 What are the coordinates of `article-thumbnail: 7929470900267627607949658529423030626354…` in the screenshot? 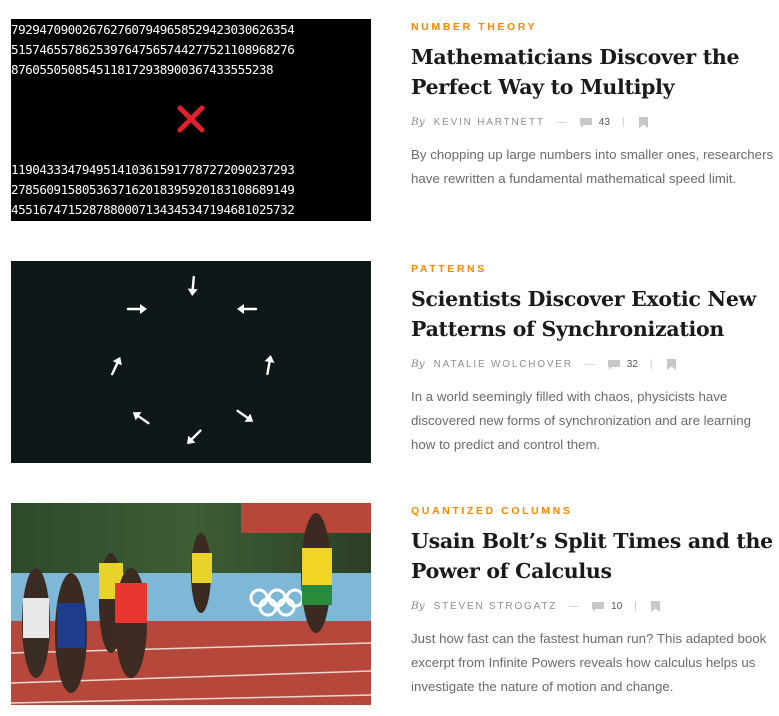 It's located at (191, 120).